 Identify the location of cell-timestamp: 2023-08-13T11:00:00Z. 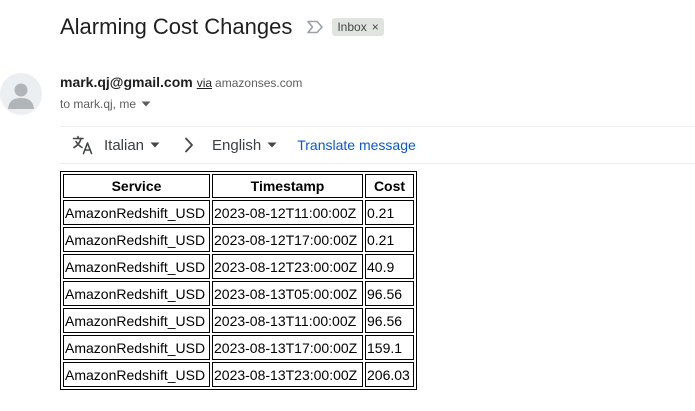
(287, 320).